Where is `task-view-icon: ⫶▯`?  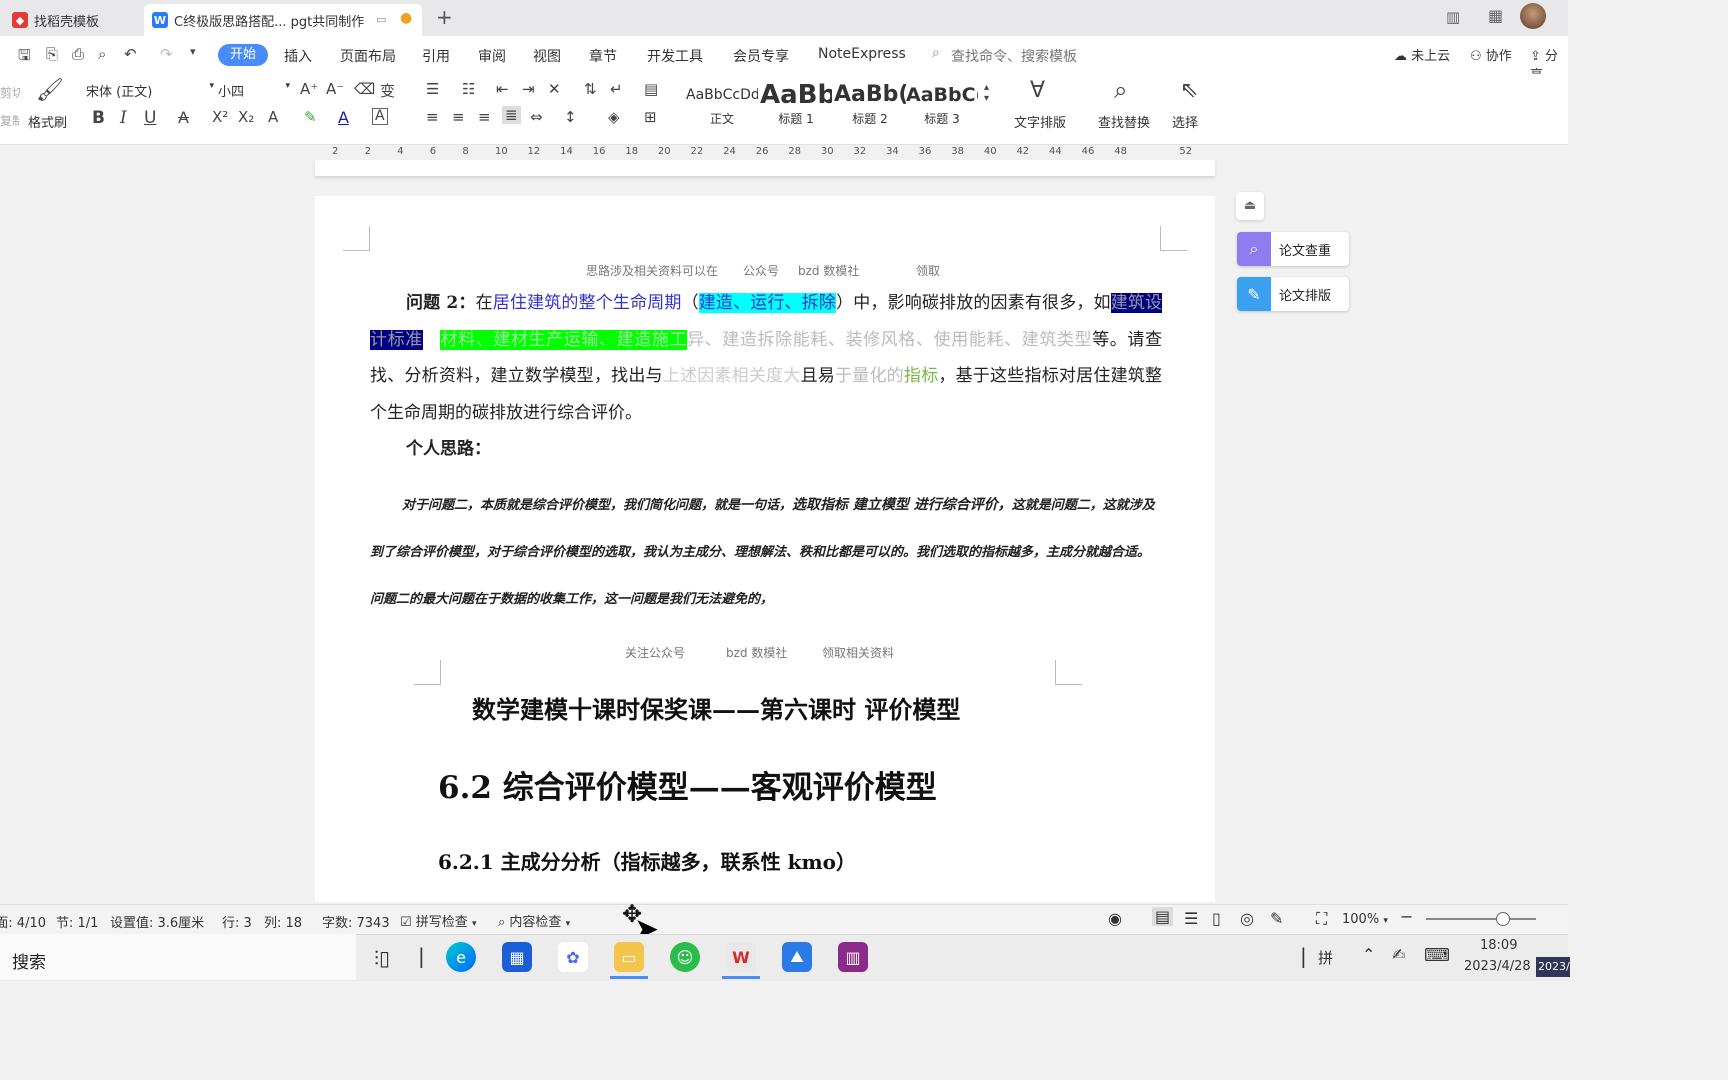 task-view-icon: ⫶▯ is located at coordinates (382, 958).